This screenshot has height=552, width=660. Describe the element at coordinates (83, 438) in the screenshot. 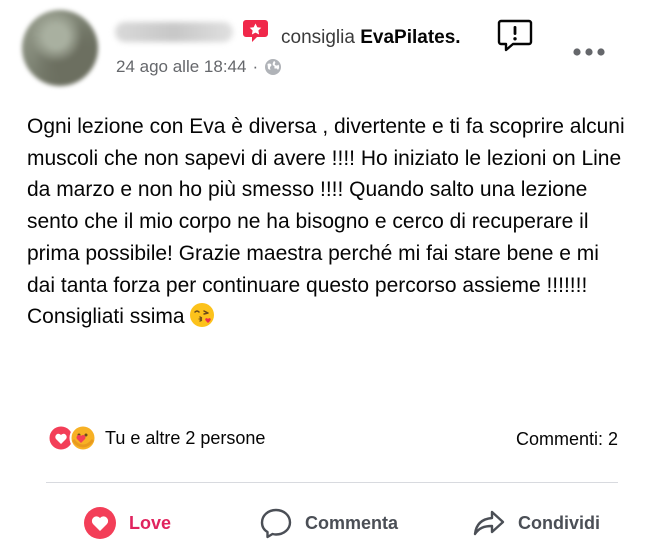

I see `care-reaction-icon` at that location.